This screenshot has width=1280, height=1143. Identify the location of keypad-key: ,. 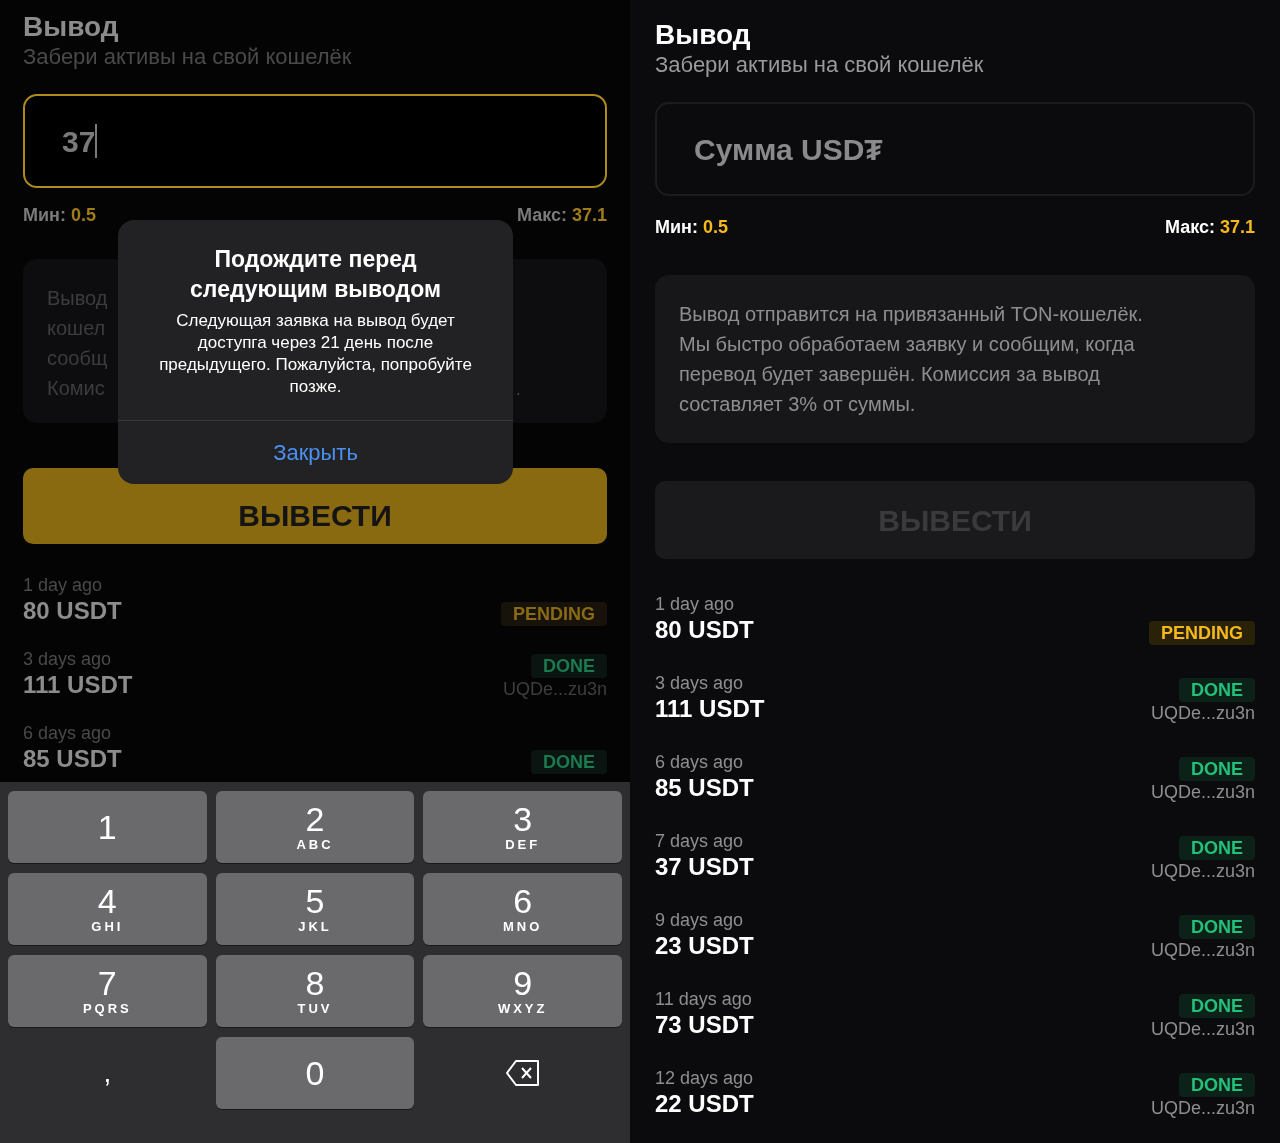
(107, 1073).